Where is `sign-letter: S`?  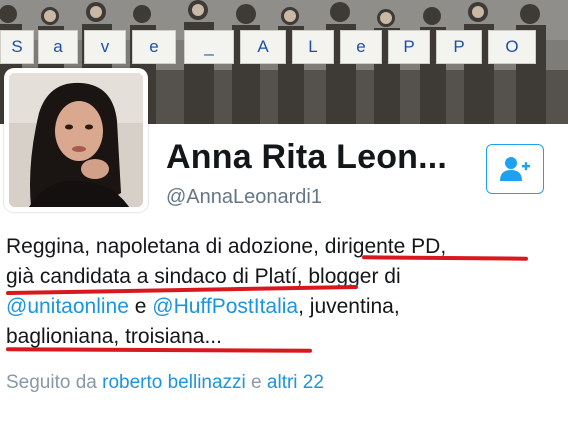 sign-letter: S is located at coordinates (17, 47).